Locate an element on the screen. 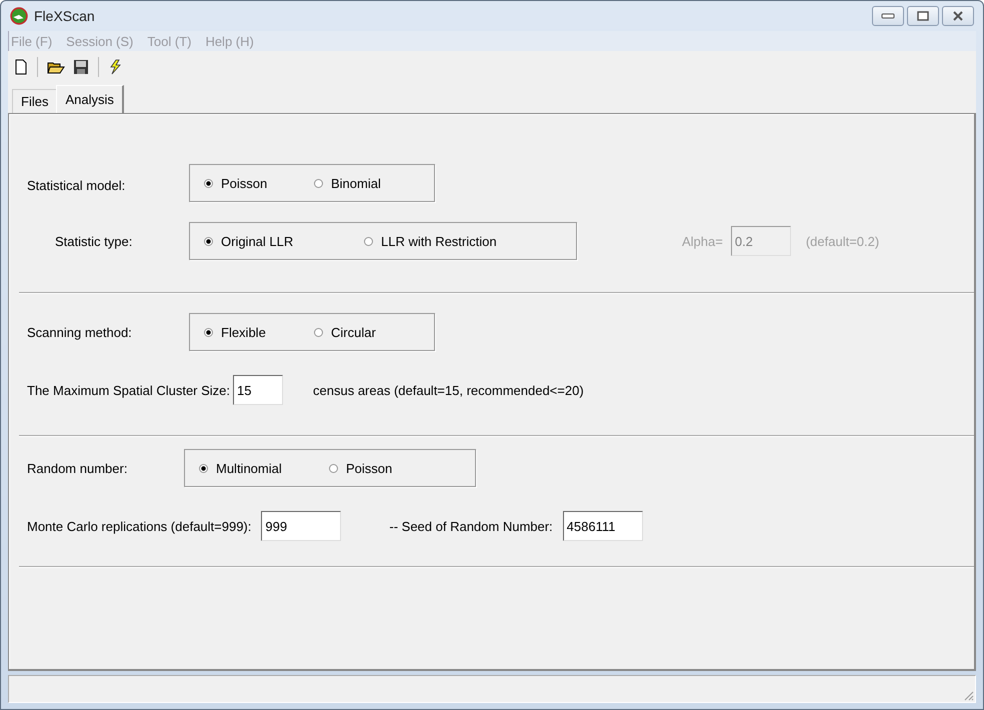  field-label: (default=0.2) is located at coordinates (843, 241).